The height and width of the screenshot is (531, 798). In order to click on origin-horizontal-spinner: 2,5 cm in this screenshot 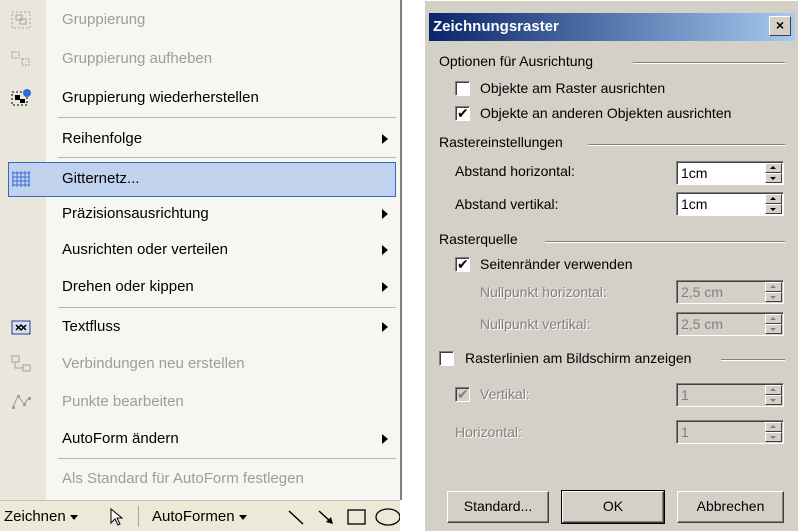, I will do `click(730, 292)`.